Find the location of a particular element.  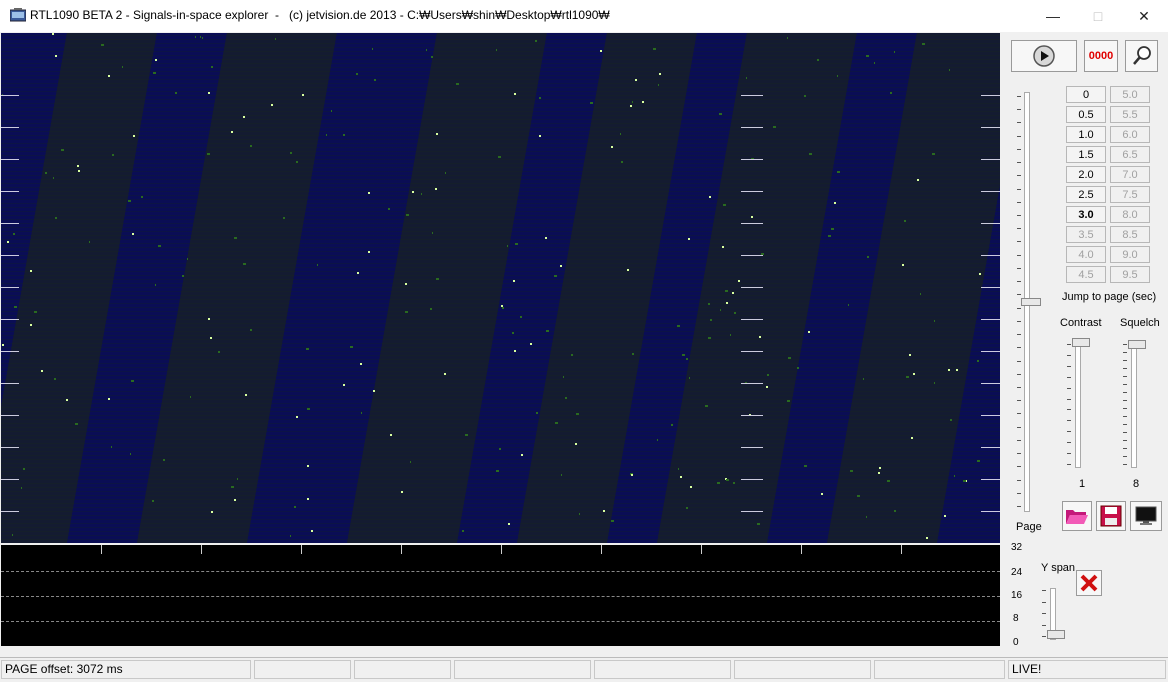

page-slider-label: Page is located at coordinates (1029, 527).